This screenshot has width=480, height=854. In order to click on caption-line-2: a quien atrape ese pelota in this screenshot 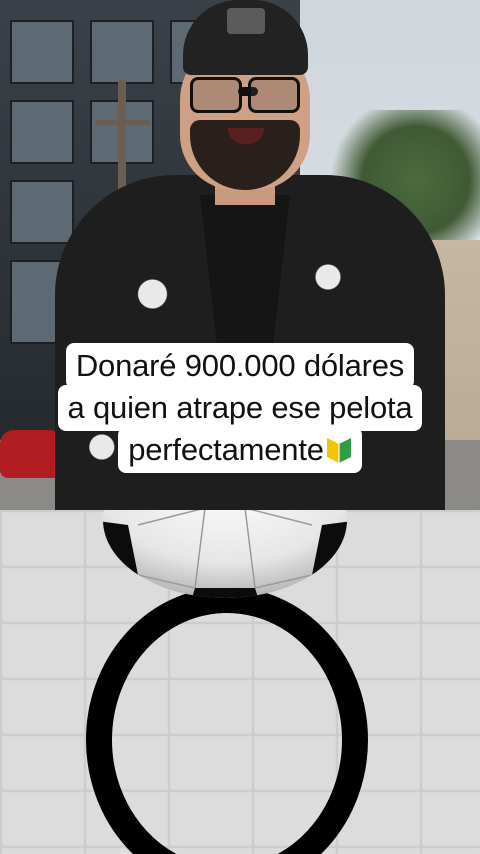, I will do `click(240, 408)`.